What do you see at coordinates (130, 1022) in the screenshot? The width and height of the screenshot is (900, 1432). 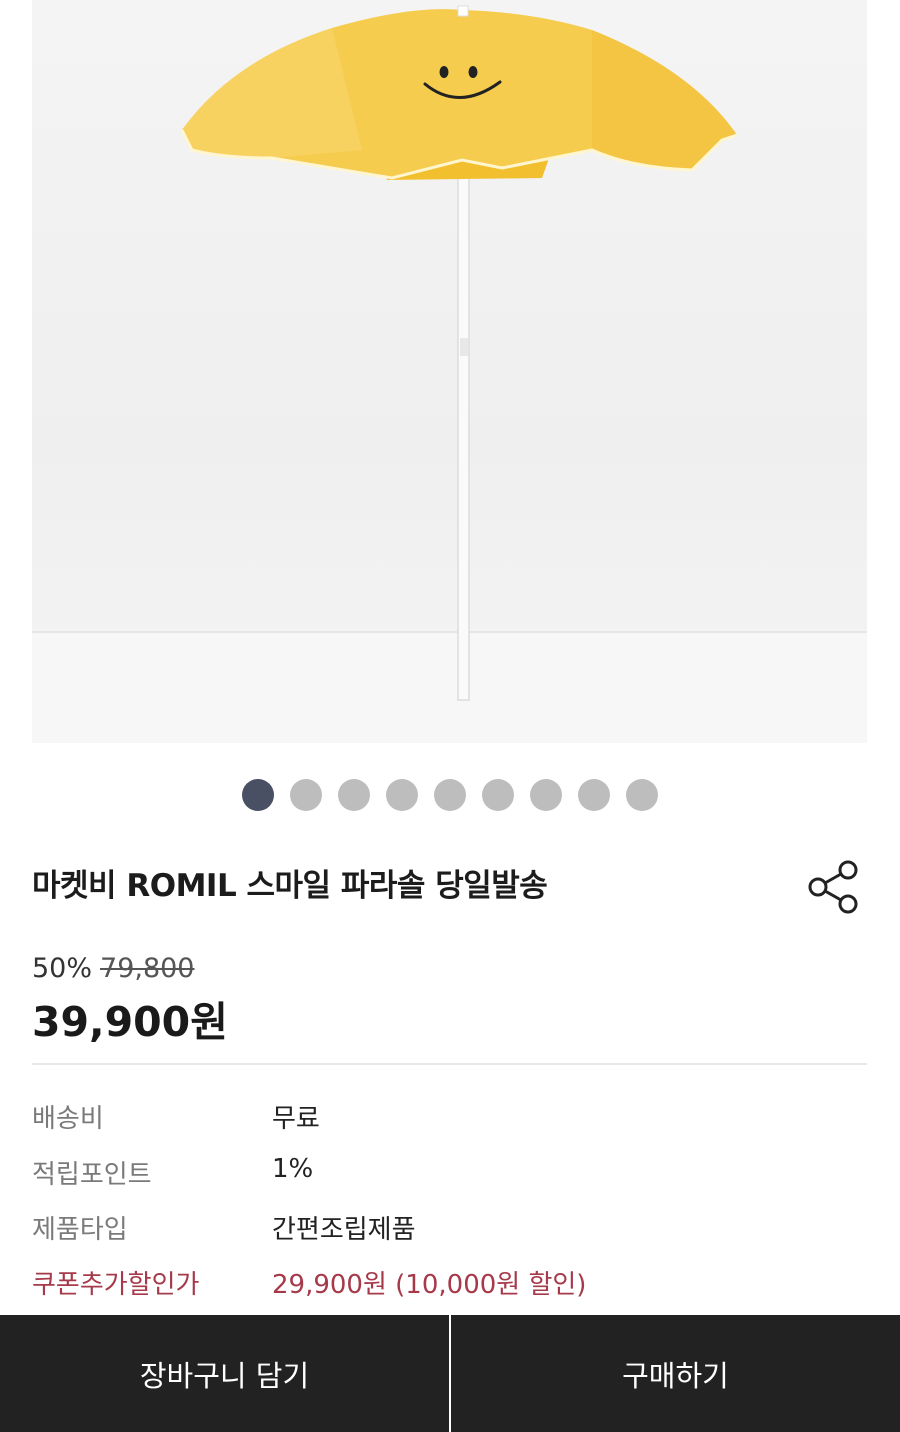 I see `sale-price: 39,900원` at bounding box center [130, 1022].